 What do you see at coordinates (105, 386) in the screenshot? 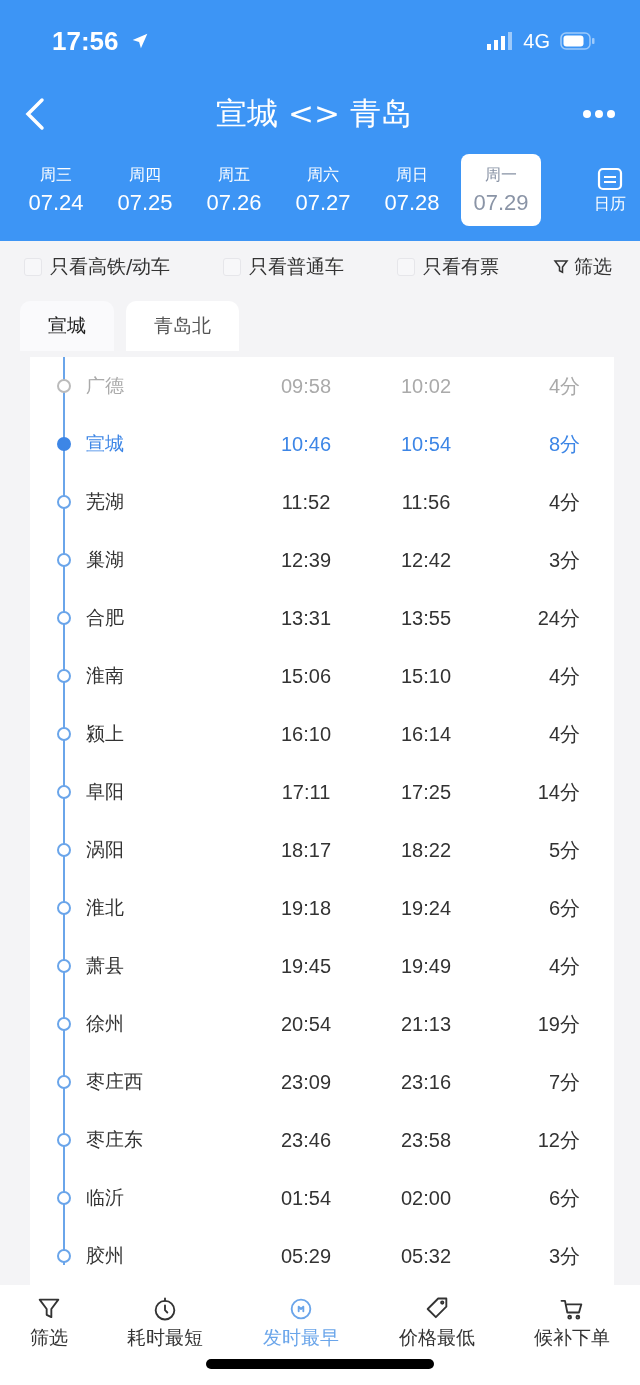
I see `station-name: 广德` at bounding box center [105, 386].